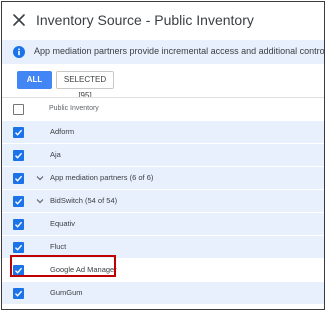 This screenshot has height=311, width=326. I want to click on close-button, so click(19, 20).